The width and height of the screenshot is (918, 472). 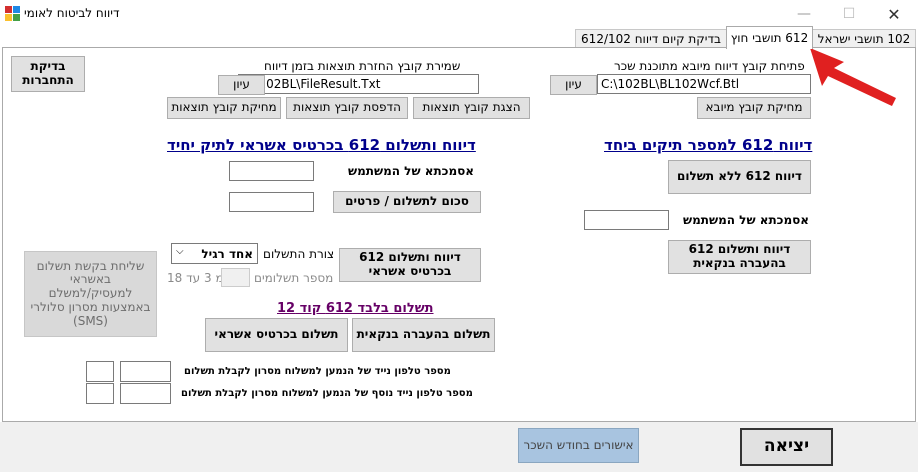 What do you see at coordinates (271, 171) in the screenshot?
I see `user-ref-field` at bounding box center [271, 171].